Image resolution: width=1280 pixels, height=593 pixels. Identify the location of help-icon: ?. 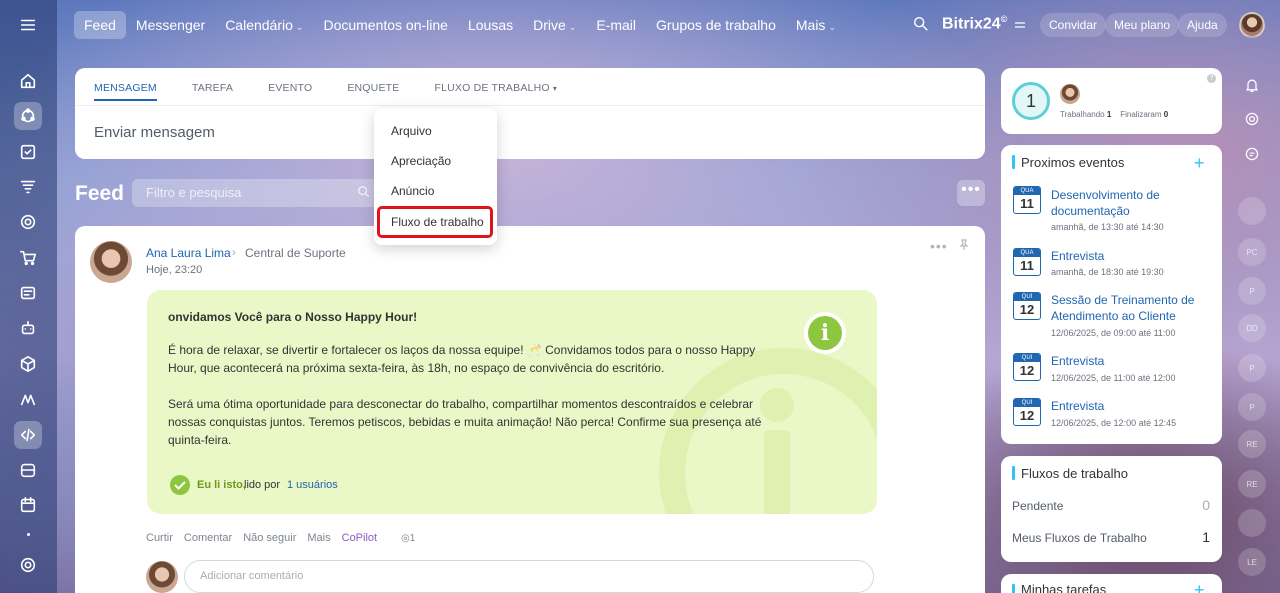
(1211, 78).